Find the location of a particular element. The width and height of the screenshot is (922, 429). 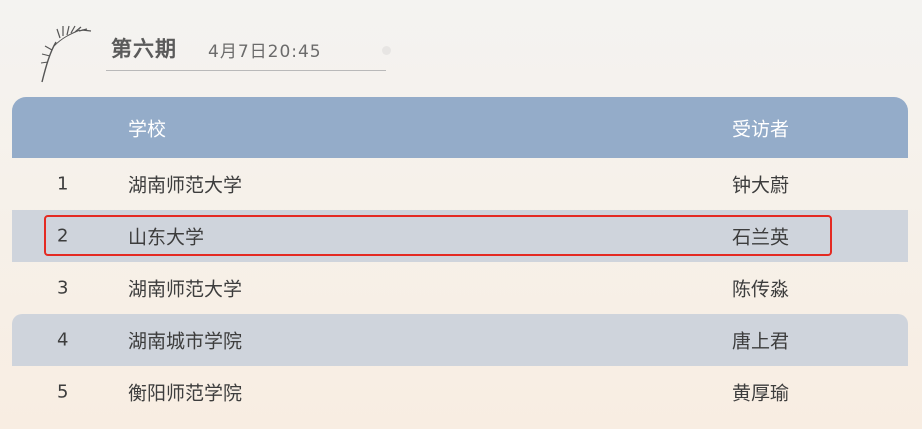

school-cell: 湖南城市学院 is located at coordinates (185, 341).